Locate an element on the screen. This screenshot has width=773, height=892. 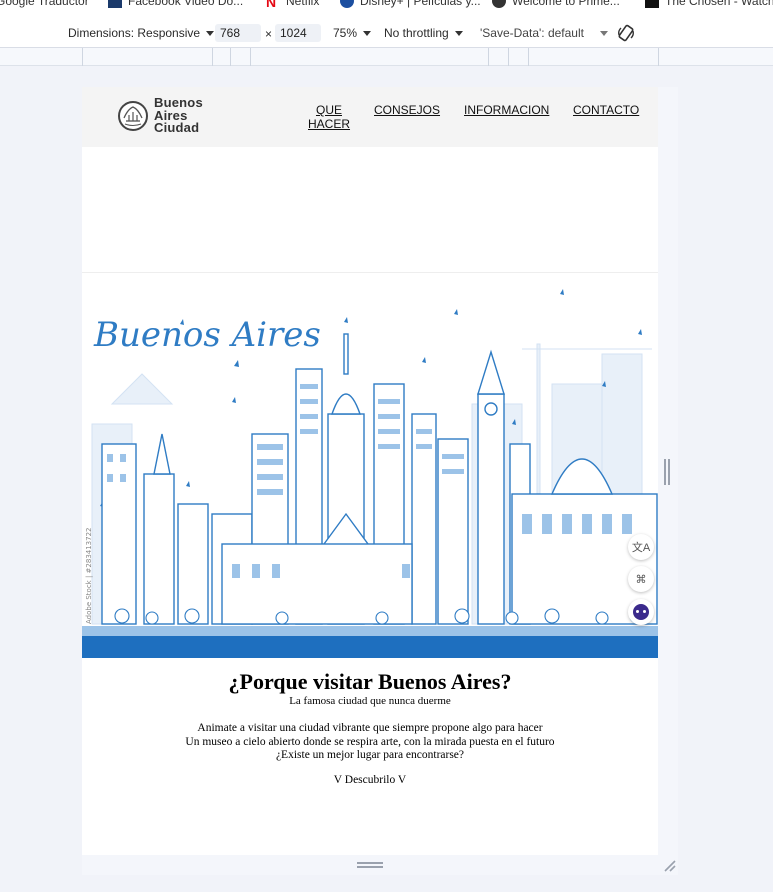
prime-icon is located at coordinates (499, 4).